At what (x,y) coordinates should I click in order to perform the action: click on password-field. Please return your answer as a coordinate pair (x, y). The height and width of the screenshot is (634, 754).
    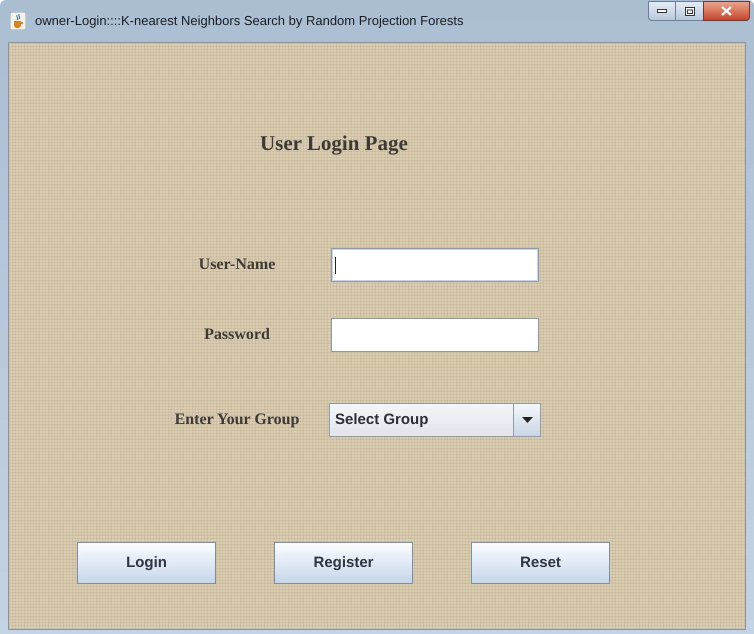
    Looking at the image, I should click on (435, 335).